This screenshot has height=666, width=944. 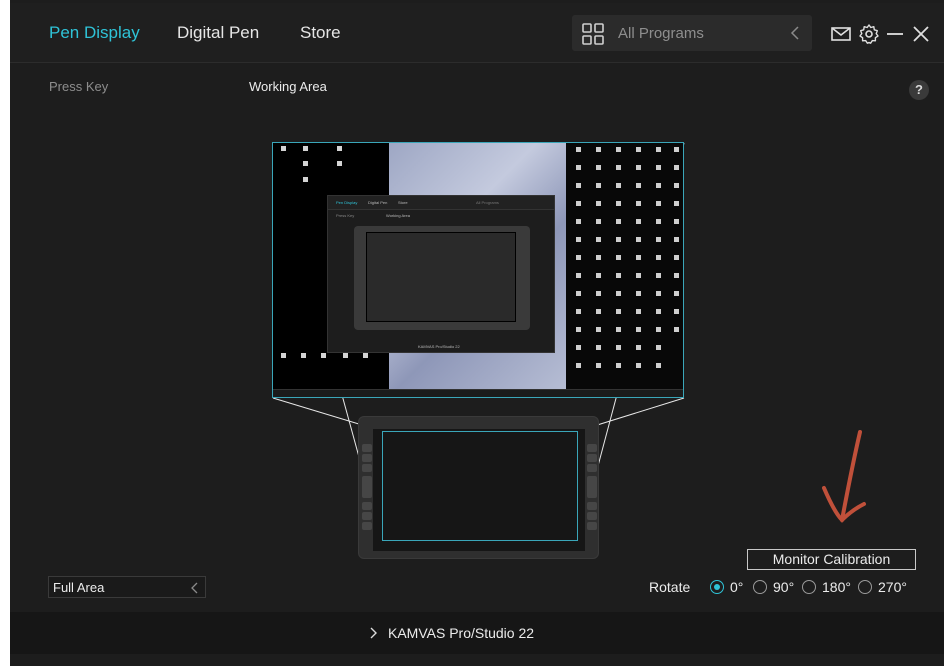 What do you see at coordinates (844, 476) in the screenshot?
I see `annotation-arrow-icon` at bounding box center [844, 476].